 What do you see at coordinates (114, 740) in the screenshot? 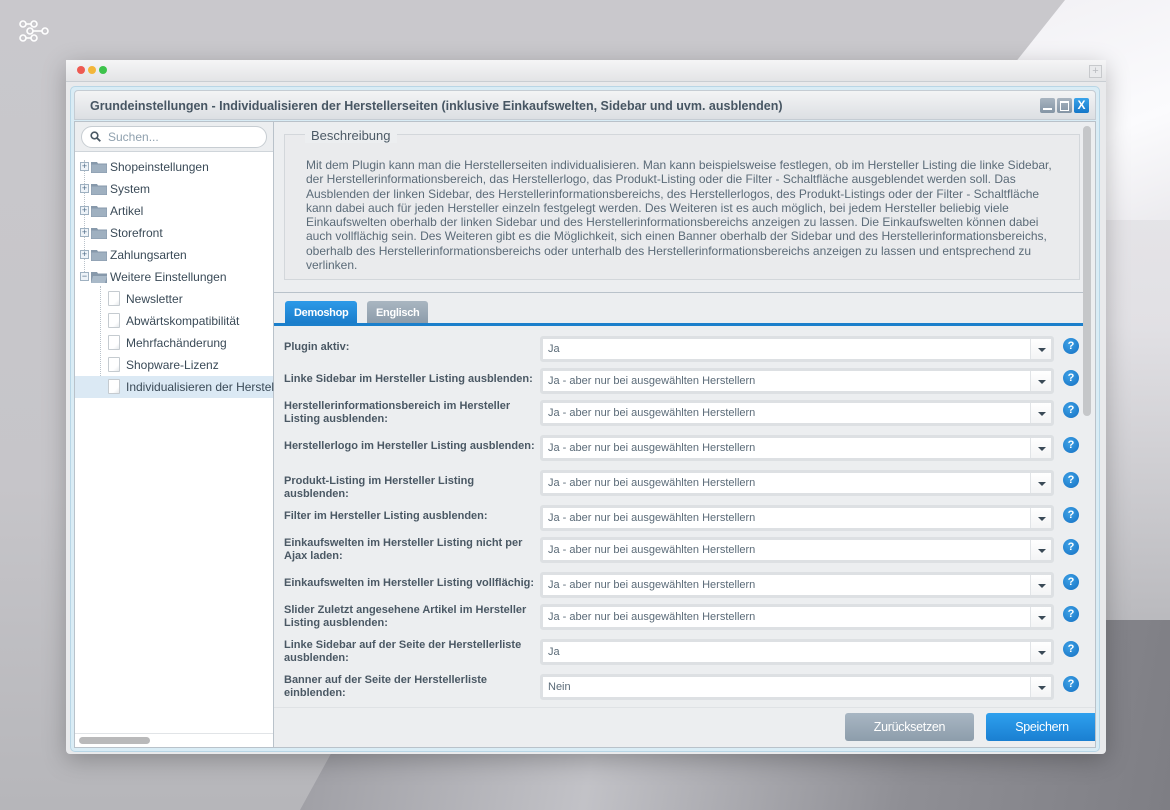
I see `scrollbar-thumb` at bounding box center [114, 740].